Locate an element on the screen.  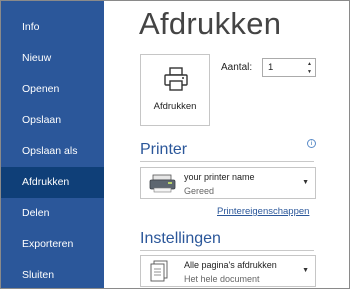
sidebar-item-save: Opslaan is located at coordinates (52, 120).